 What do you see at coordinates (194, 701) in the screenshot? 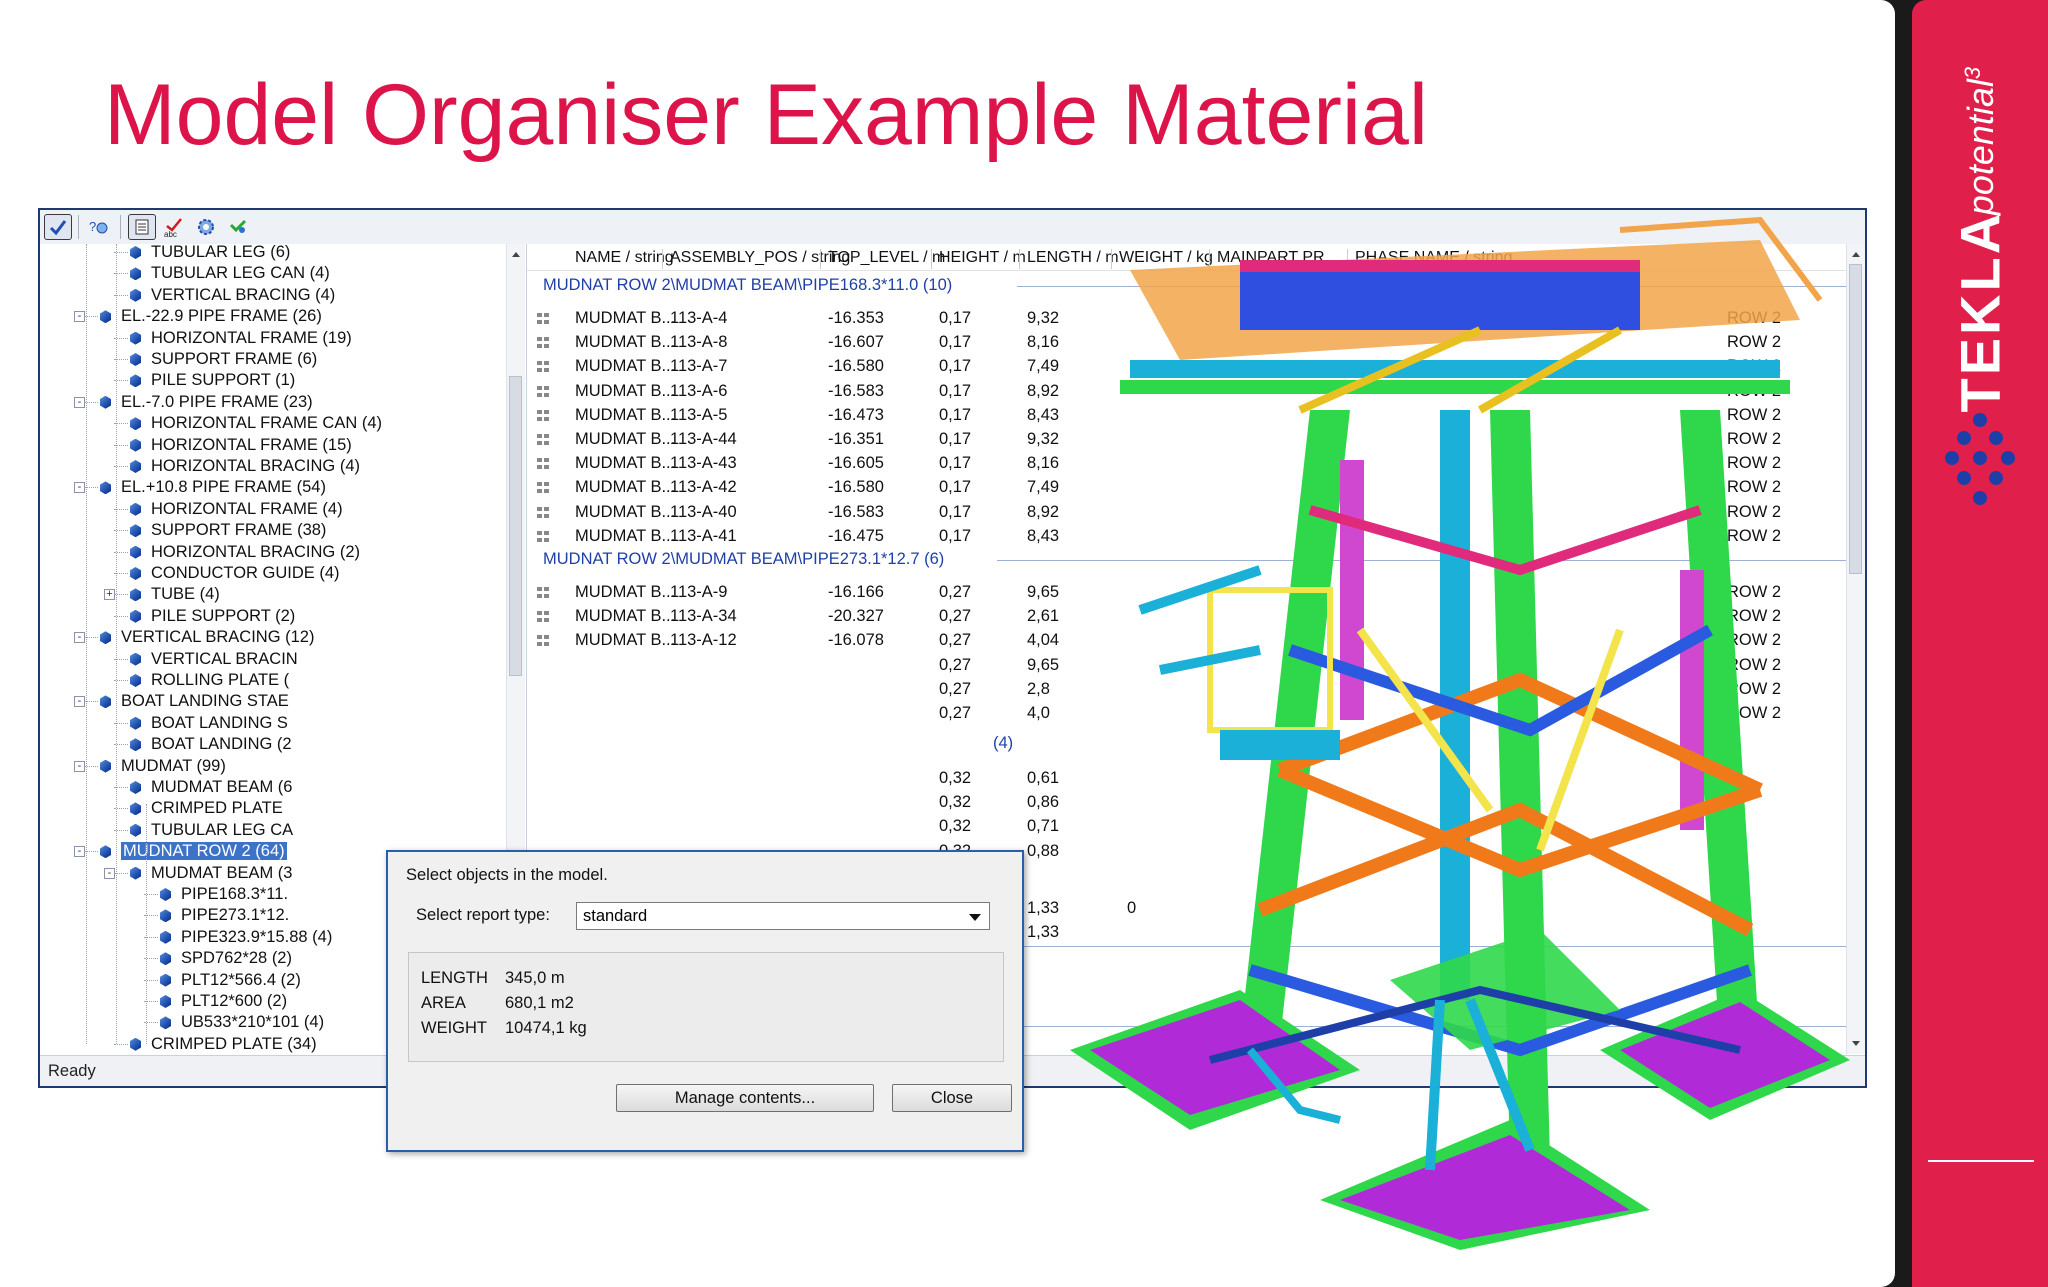
I see `tree-item: BOAT LANDING STAE` at bounding box center [194, 701].